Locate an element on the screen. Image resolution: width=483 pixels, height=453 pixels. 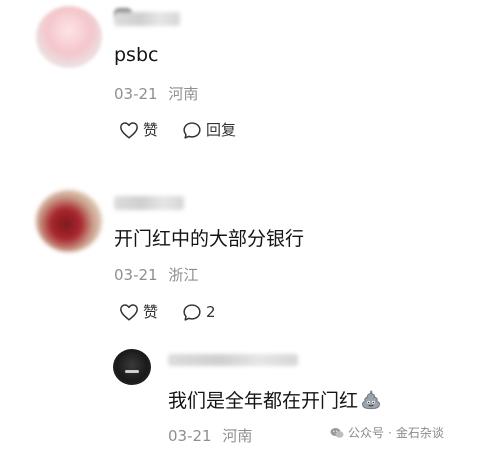
reply-button: 回复 is located at coordinates (209, 130).